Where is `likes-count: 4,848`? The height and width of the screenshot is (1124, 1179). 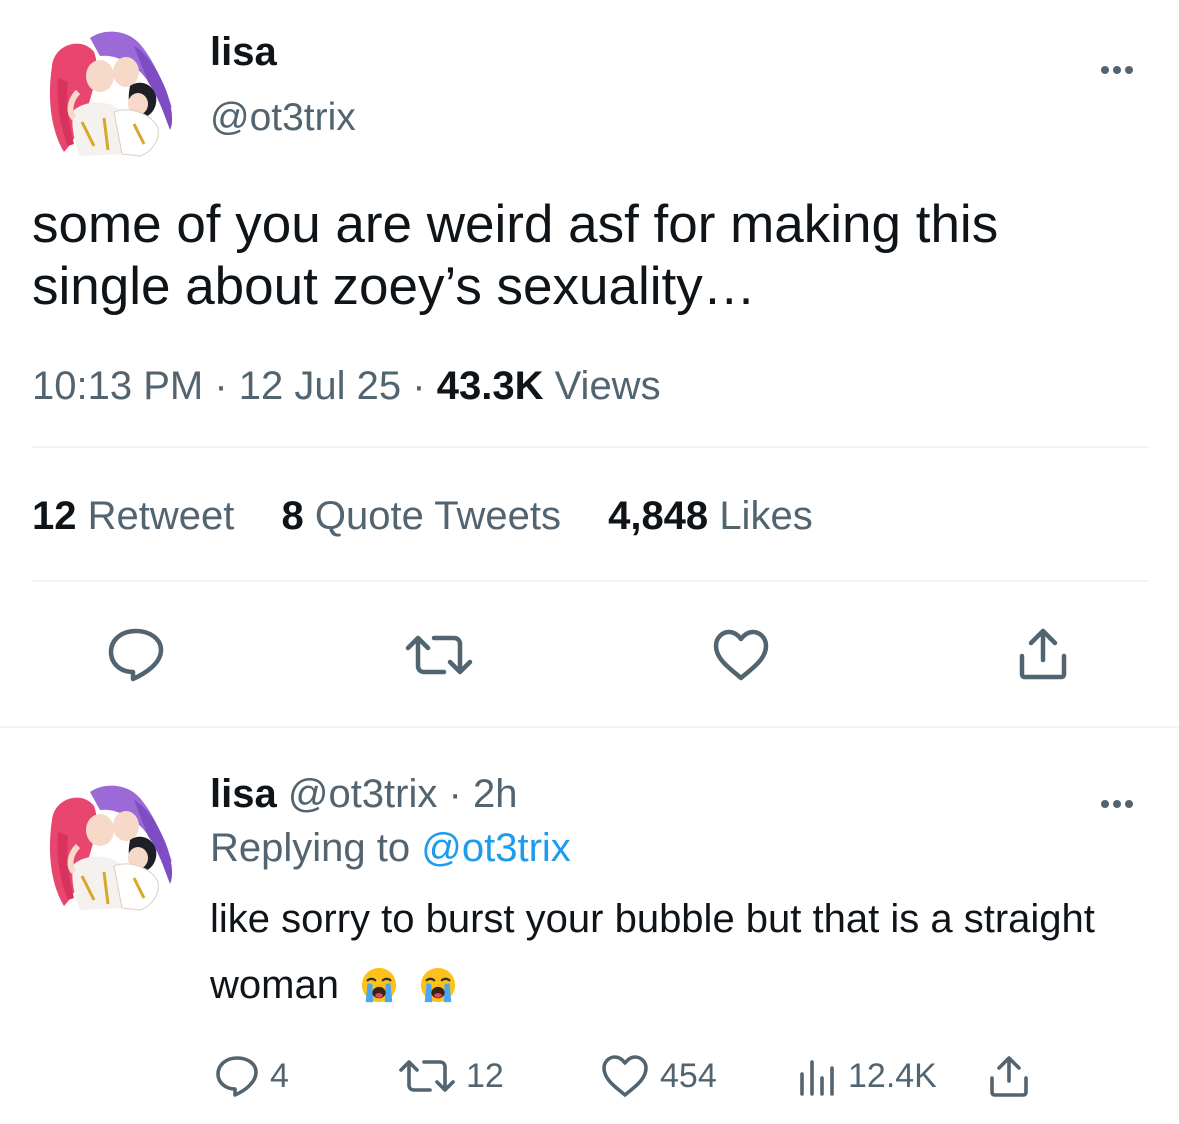
likes-count: 4,848 is located at coordinates (658, 516).